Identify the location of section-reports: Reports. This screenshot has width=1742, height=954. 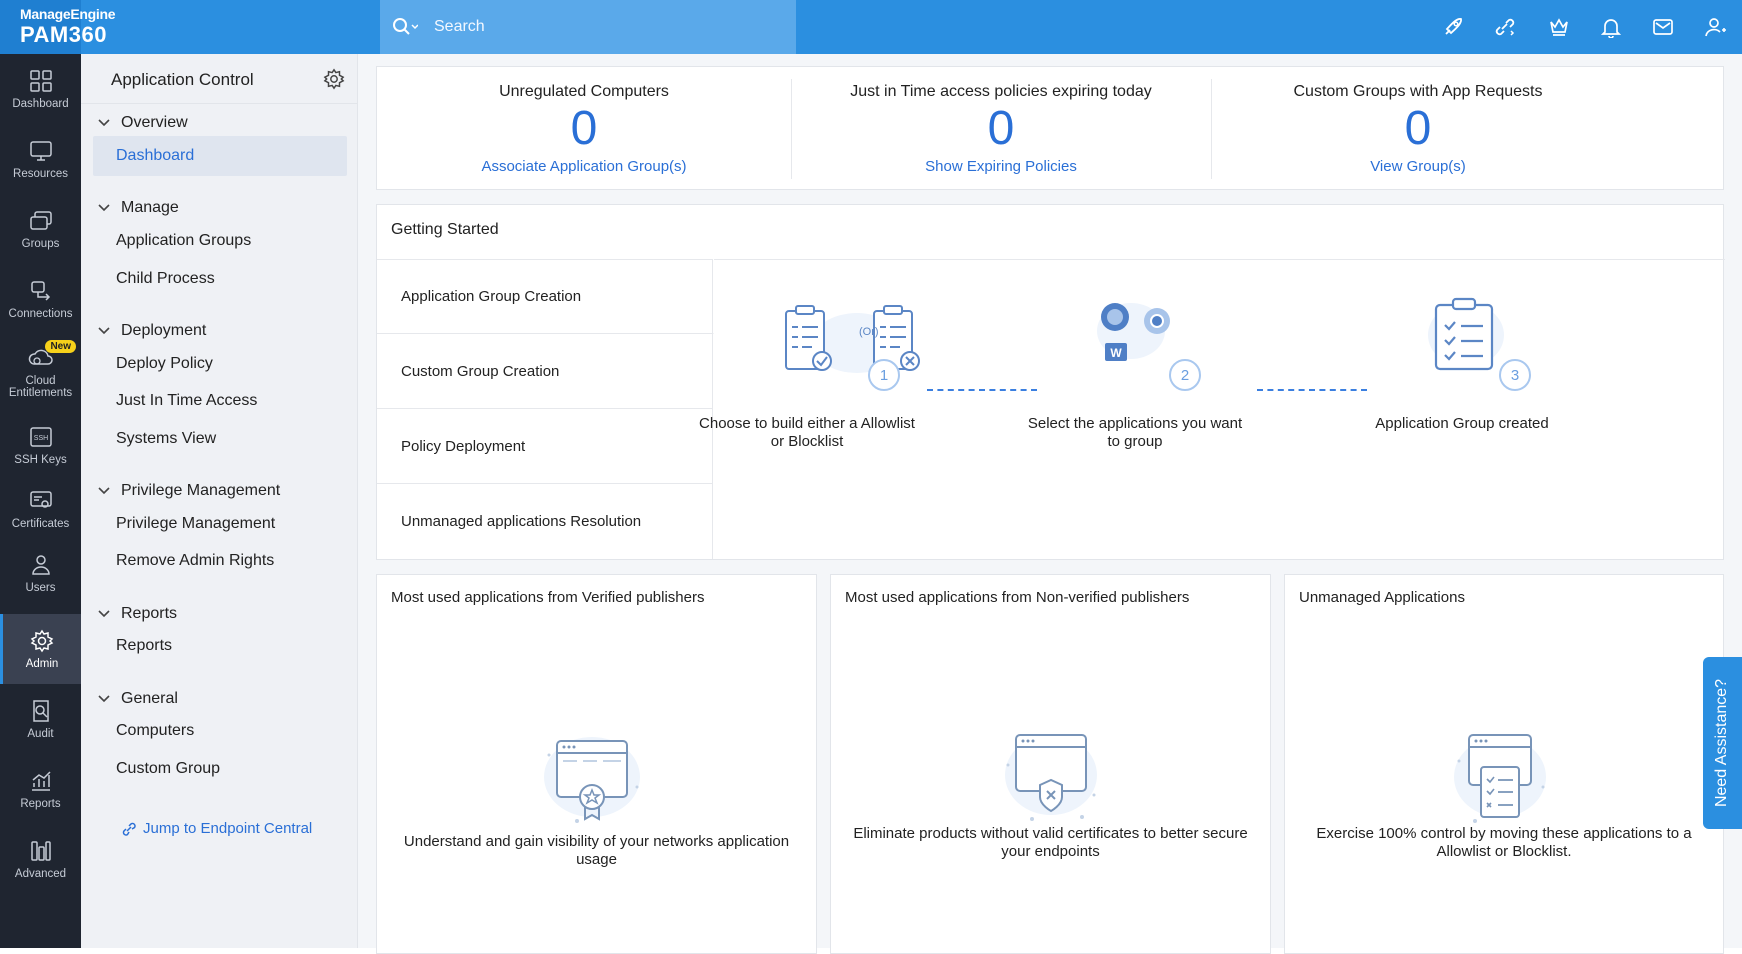
(137, 614).